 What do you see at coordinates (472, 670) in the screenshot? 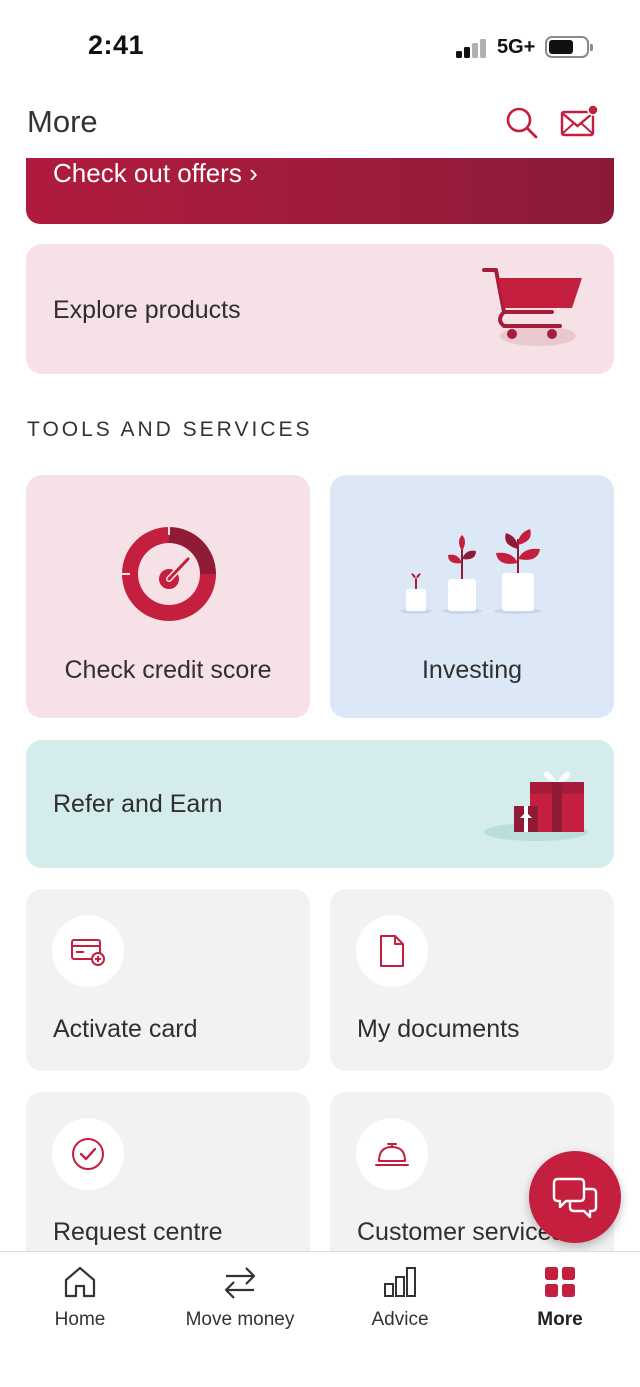
I see `investing-label: Investing` at bounding box center [472, 670].